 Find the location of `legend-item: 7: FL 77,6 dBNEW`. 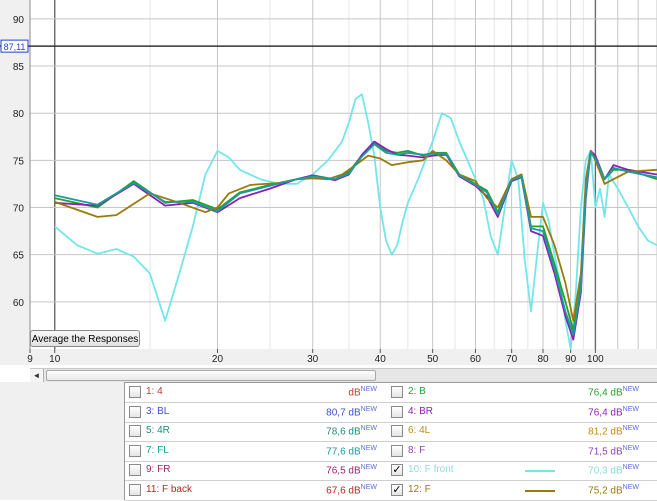

legend-item: 7: FL 77,6 dBNEW is located at coordinates (254, 451).